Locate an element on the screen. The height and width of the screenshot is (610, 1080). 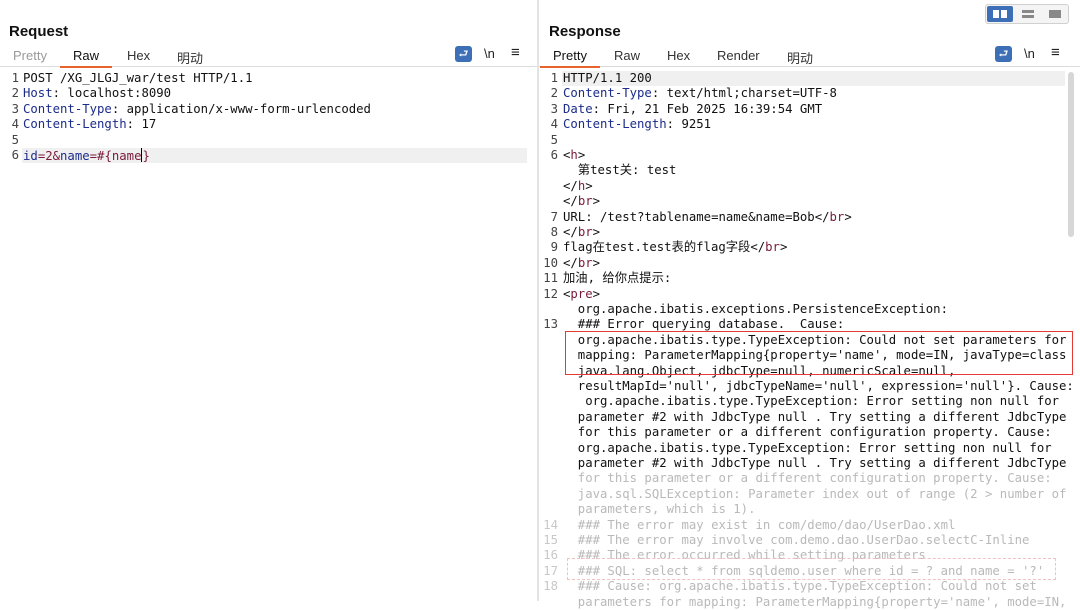
line-number: 15 is located at coordinates (548, 540).